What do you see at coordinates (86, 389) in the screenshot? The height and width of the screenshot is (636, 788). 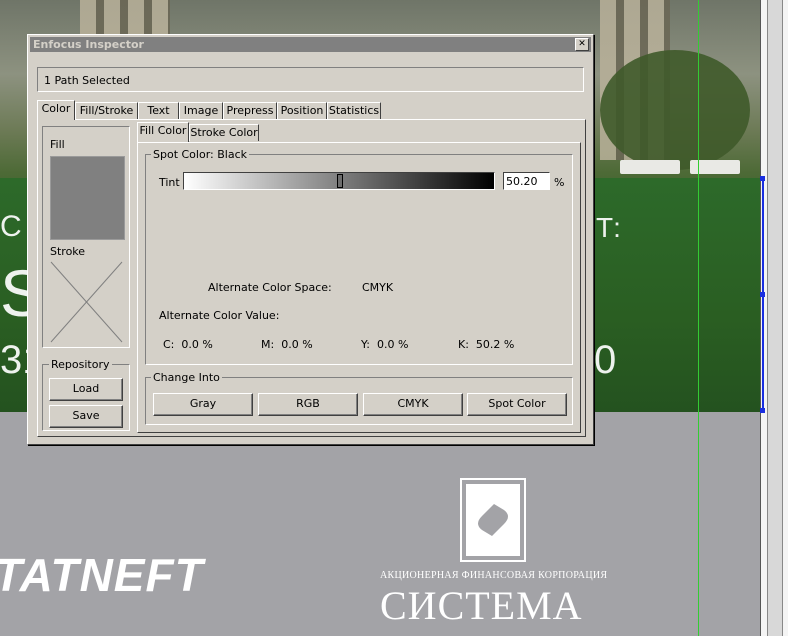 I see `load-button: Load` at bounding box center [86, 389].